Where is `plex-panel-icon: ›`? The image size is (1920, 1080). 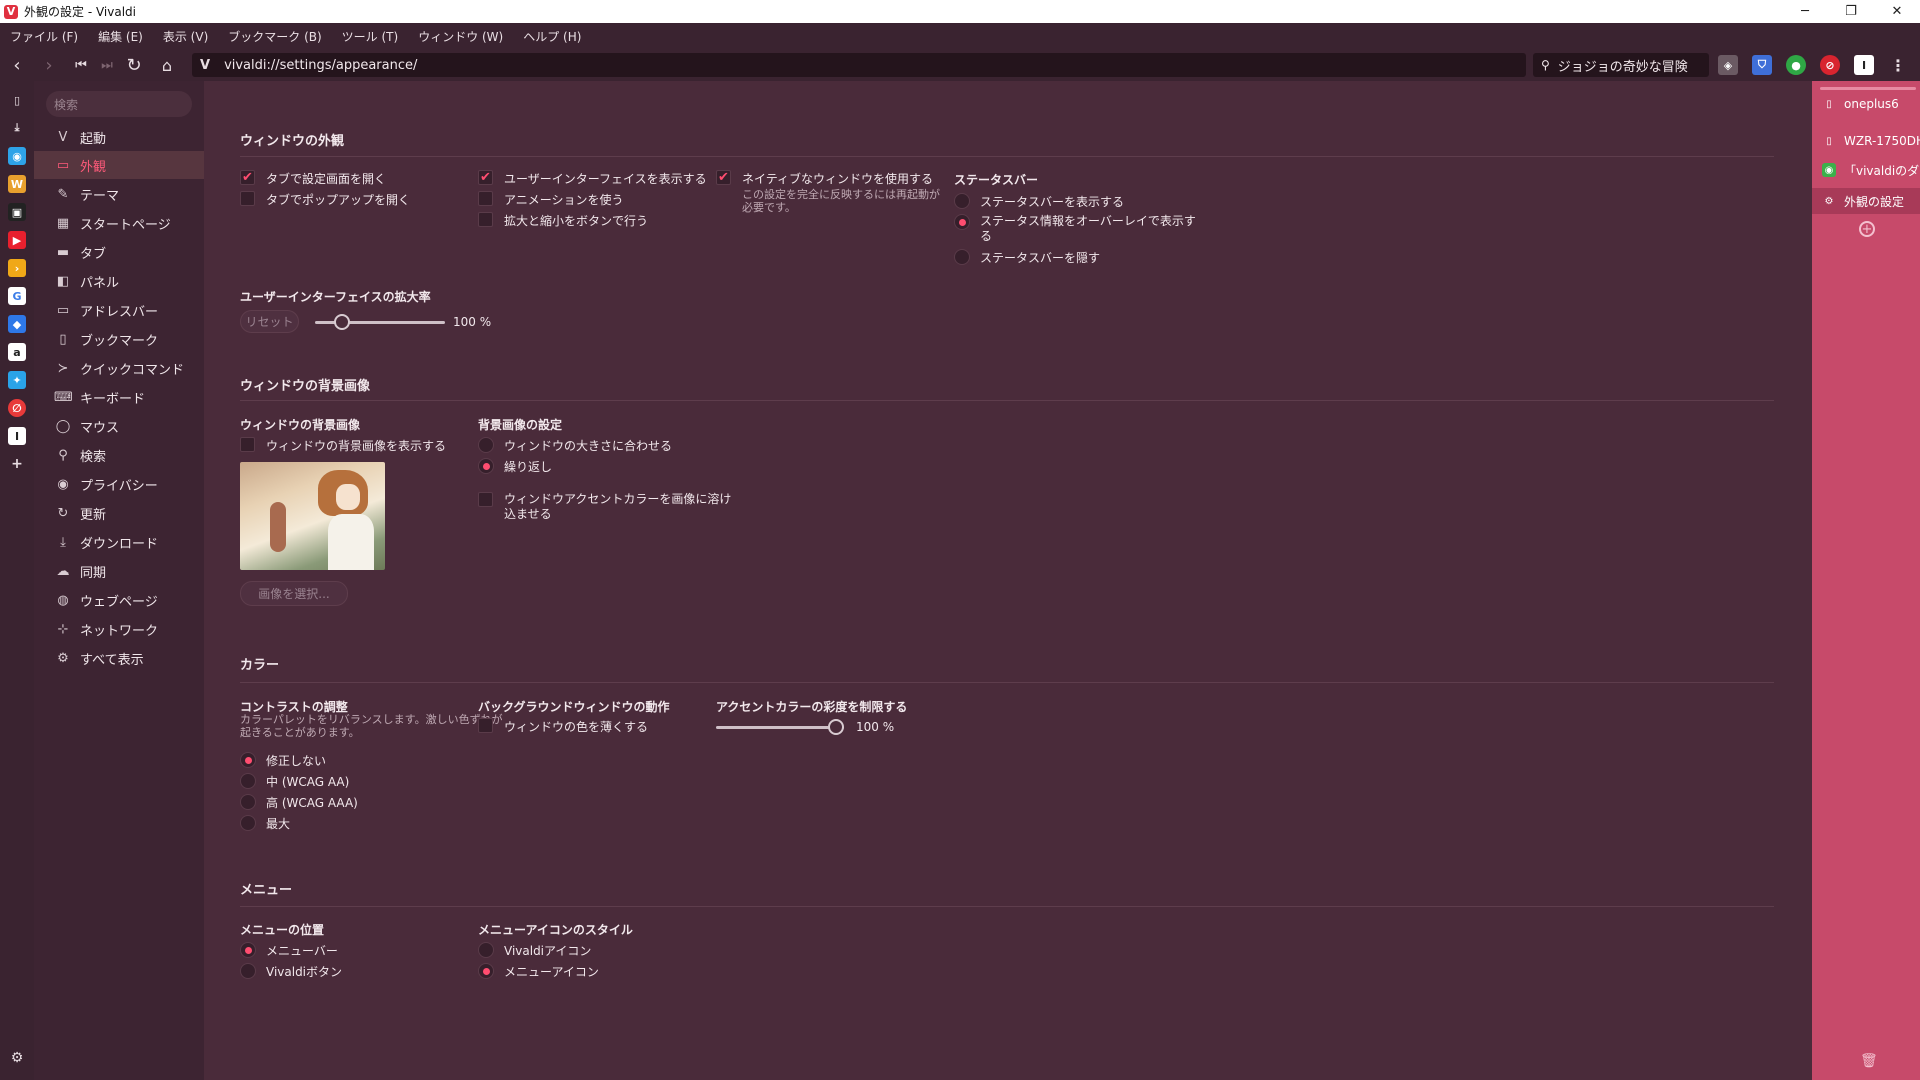 plex-panel-icon: › is located at coordinates (17, 268).